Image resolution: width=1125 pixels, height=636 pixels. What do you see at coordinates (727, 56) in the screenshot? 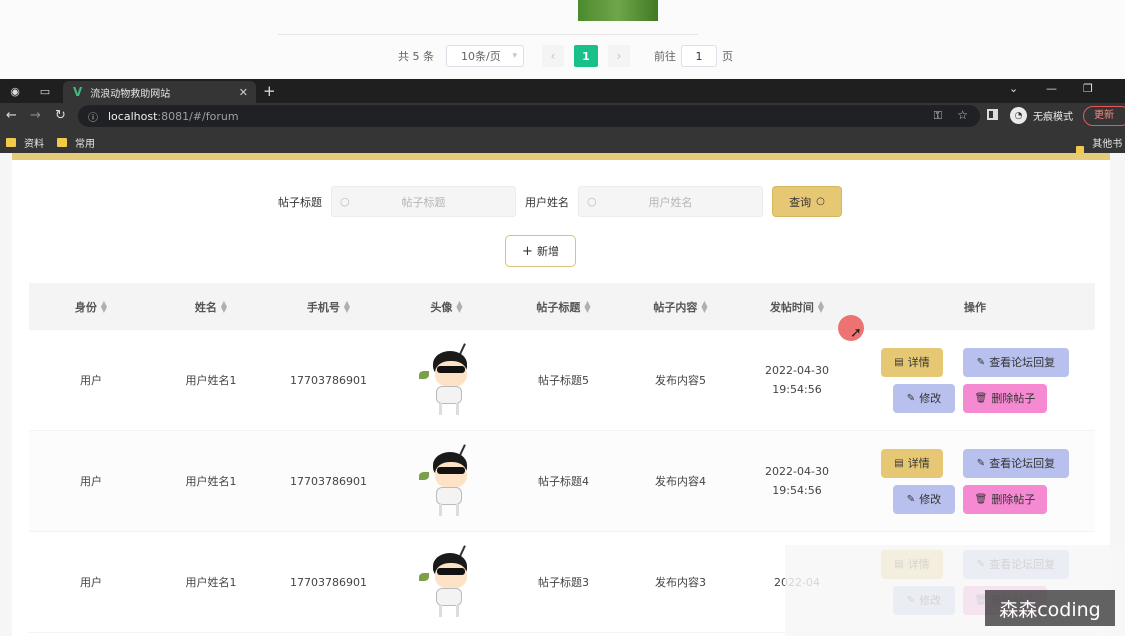
I see `page-suffix: 页` at bounding box center [727, 56].